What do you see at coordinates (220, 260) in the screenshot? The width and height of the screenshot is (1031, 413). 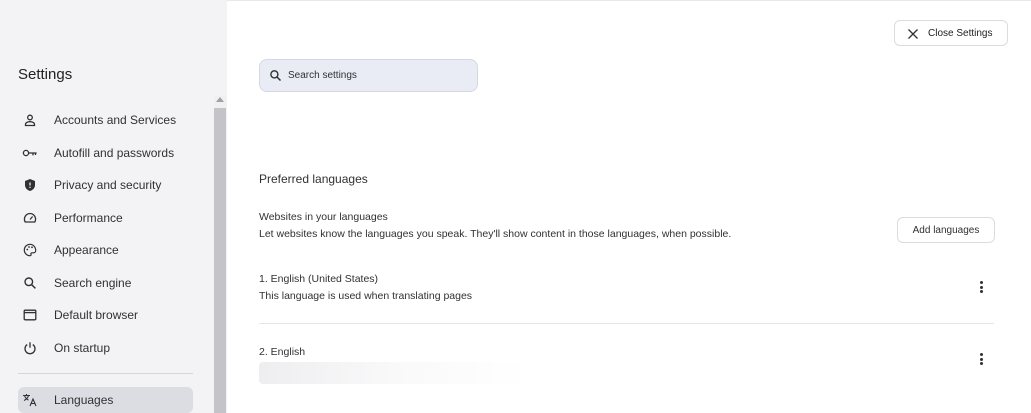 I see `scrollbar-thumb` at bounding box center [220, 260].